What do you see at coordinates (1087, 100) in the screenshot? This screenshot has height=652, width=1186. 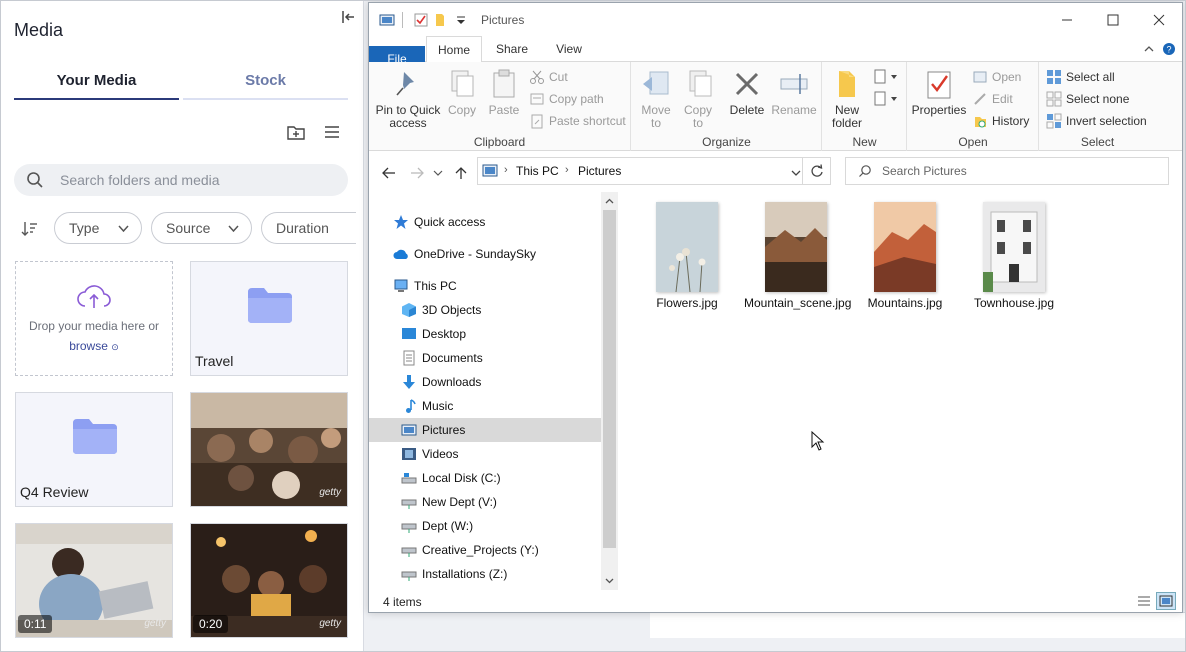 I see `select-none-button: Select none` at bounding box center [1087, 100].